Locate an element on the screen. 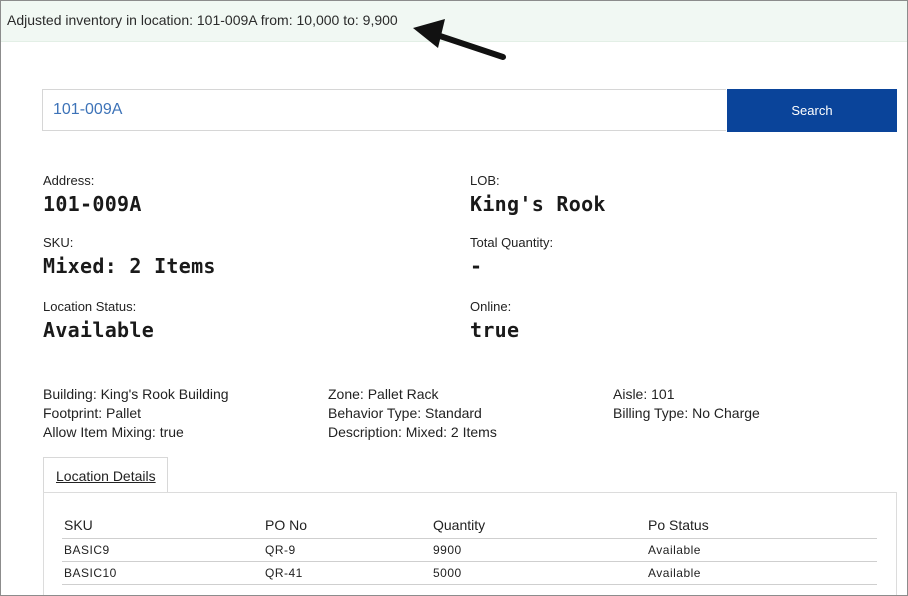 The height and width of the screenshot is (596, 908). lob-field: LOB: King's Rook is located at coordinates (538, 194).